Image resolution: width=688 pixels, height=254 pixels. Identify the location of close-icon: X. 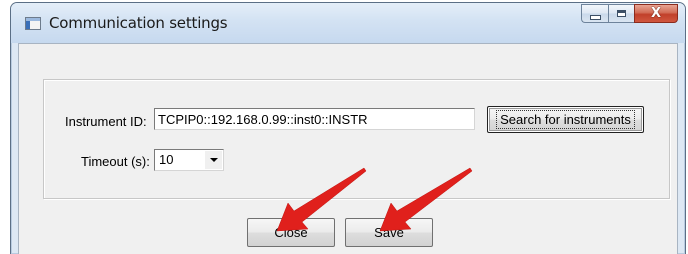
(656, 13).